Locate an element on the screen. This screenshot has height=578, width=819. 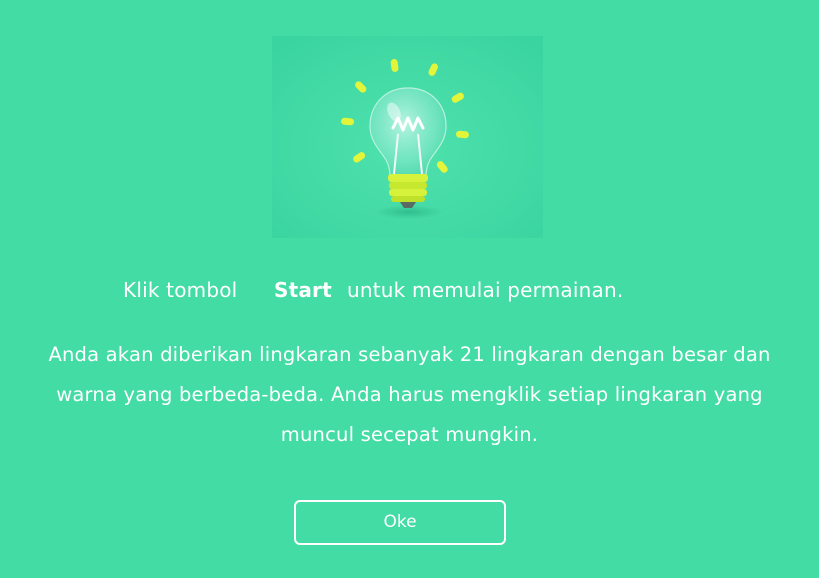
hero-image is located at coordinates (407, 137).